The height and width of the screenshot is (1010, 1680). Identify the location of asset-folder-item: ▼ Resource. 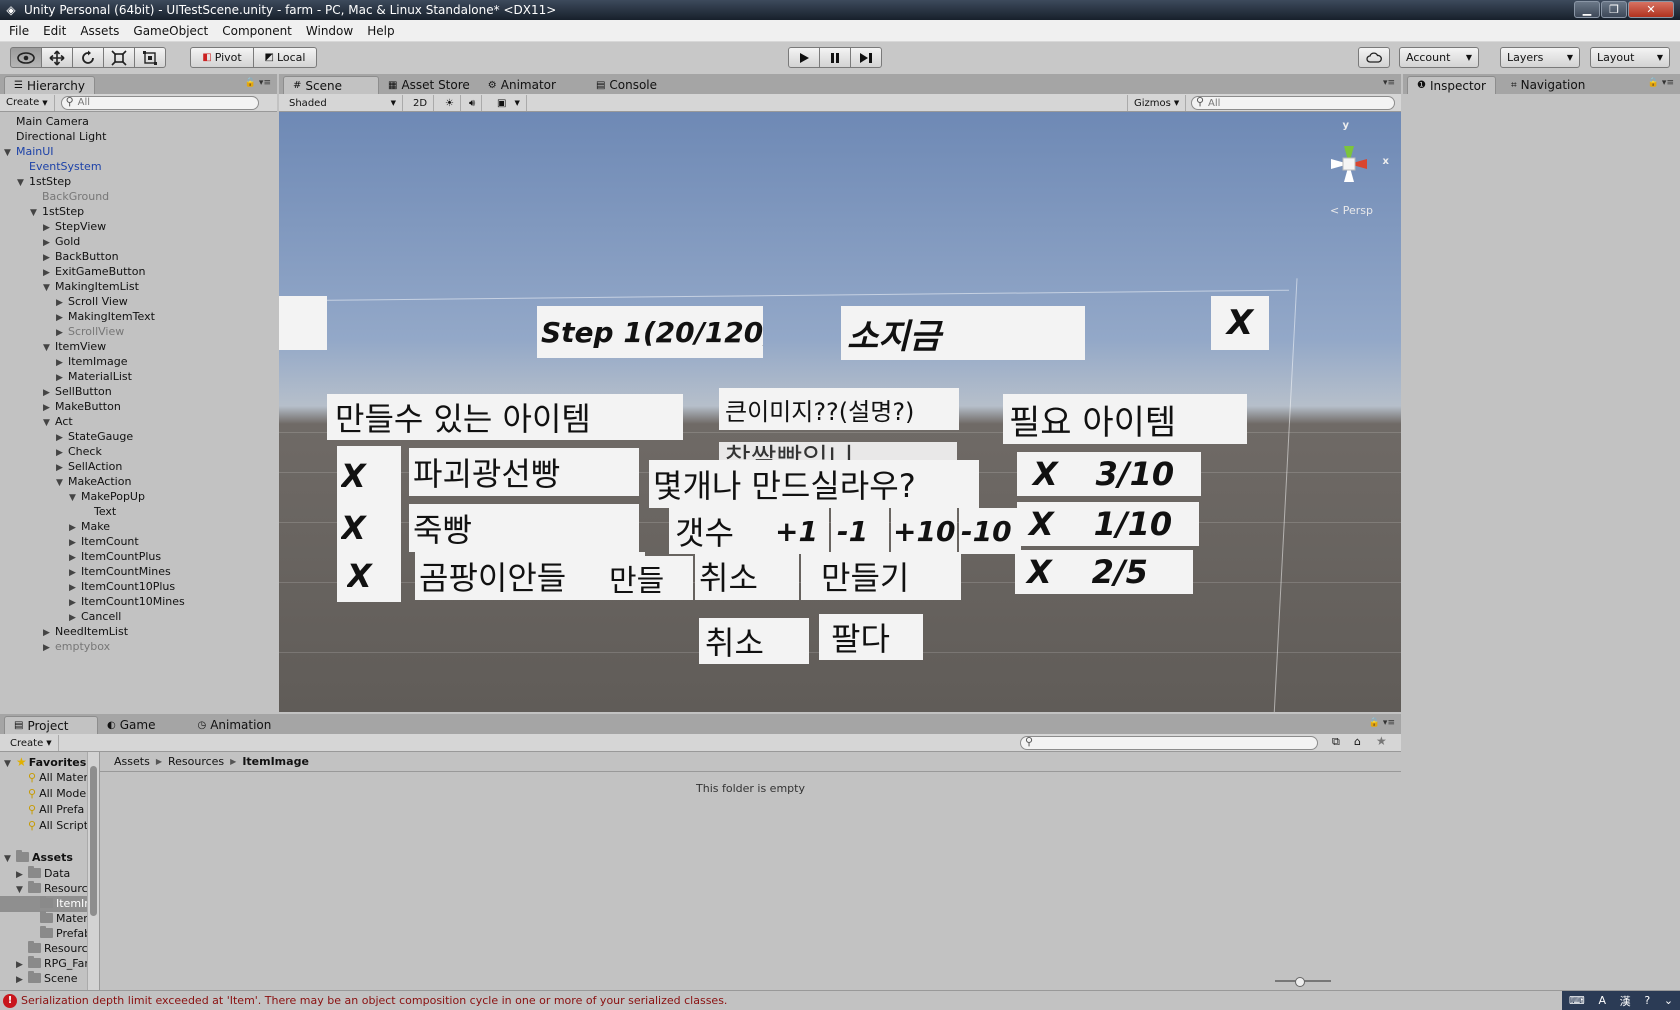
(55, 889).